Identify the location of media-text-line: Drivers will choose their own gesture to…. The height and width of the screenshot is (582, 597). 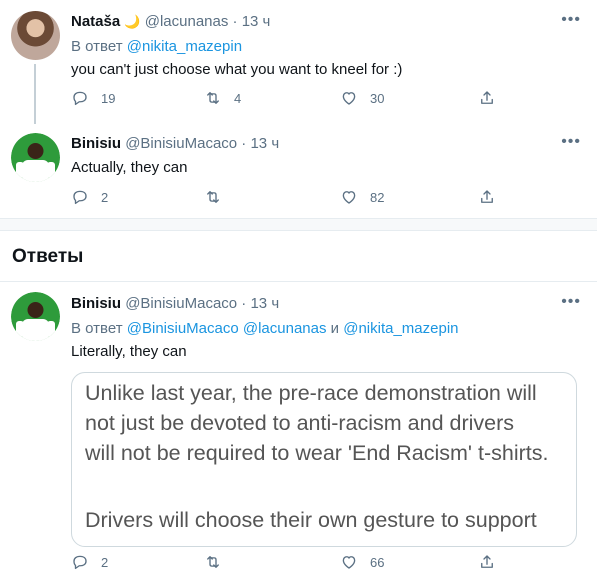
(311, 520).